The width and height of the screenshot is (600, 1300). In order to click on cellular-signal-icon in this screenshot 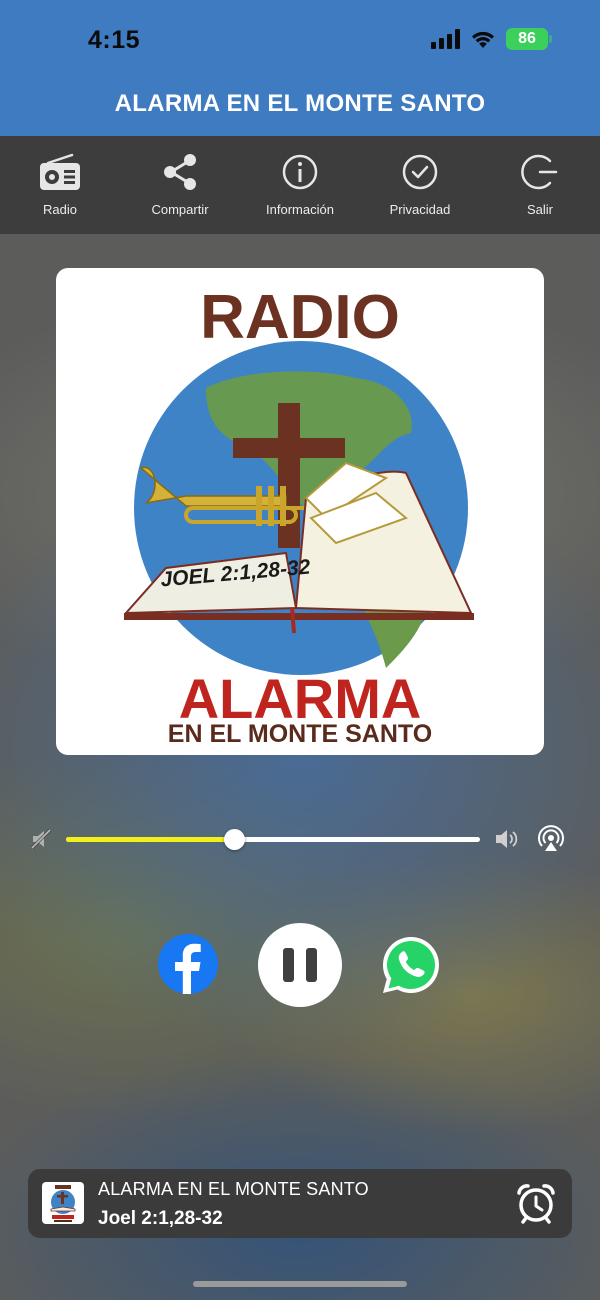, I will do `click(445, 39)`.